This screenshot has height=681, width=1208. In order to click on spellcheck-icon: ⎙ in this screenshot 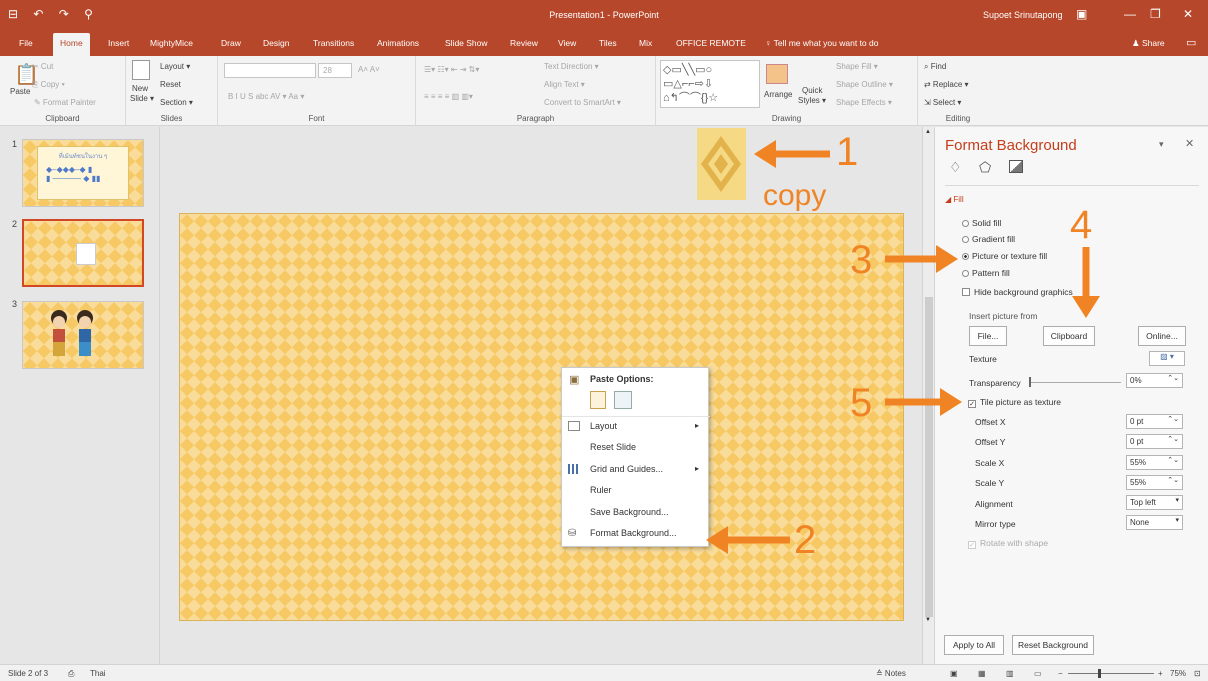, I will do `click(71, 674)`.